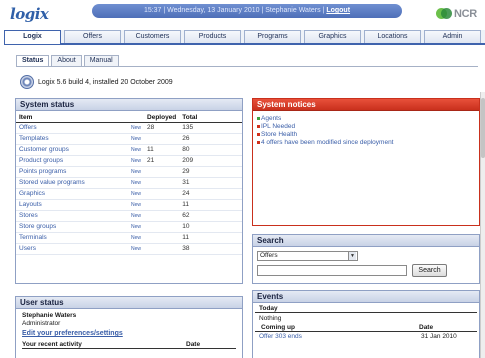 Image resolution: width=485 pixels, height=358 pixels. Describe the element at coordinates (129, 345) in the screenshot. I see `recent-activity-header: Your recent activity Date` at that location.